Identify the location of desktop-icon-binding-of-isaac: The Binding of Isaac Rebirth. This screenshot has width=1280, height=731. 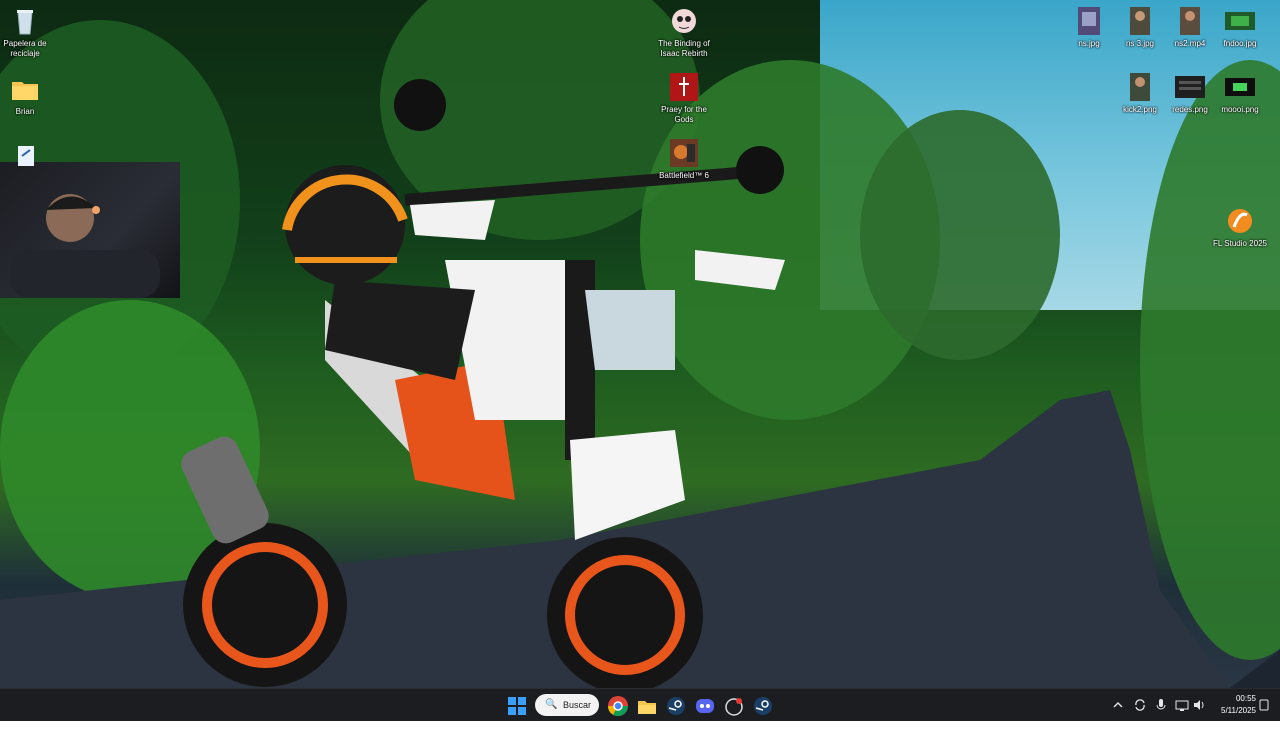
(684, 32).